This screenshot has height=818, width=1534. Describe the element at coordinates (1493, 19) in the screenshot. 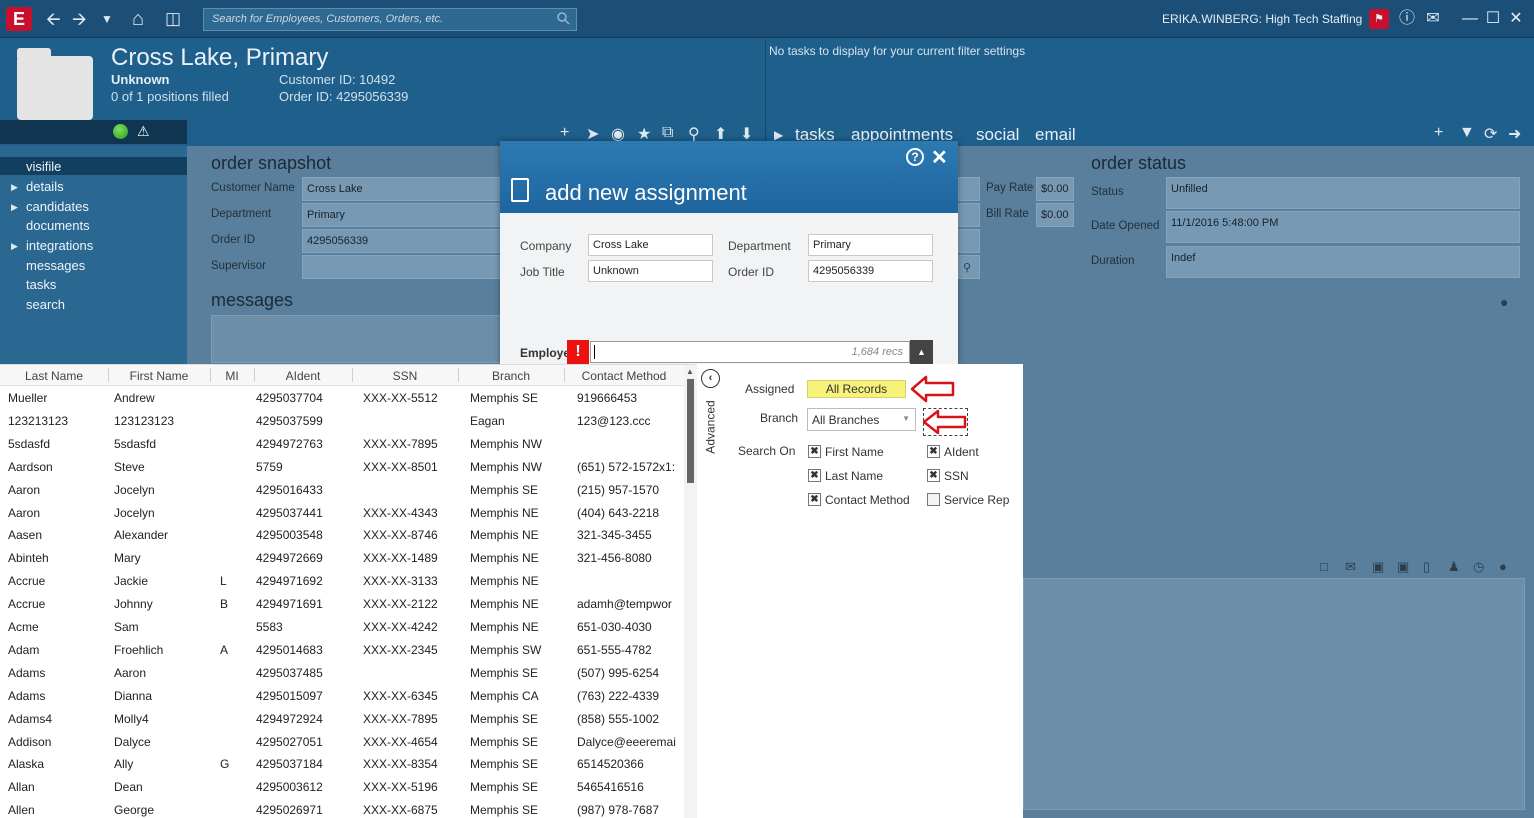

I see `maximize-icon: ☐` at that location.